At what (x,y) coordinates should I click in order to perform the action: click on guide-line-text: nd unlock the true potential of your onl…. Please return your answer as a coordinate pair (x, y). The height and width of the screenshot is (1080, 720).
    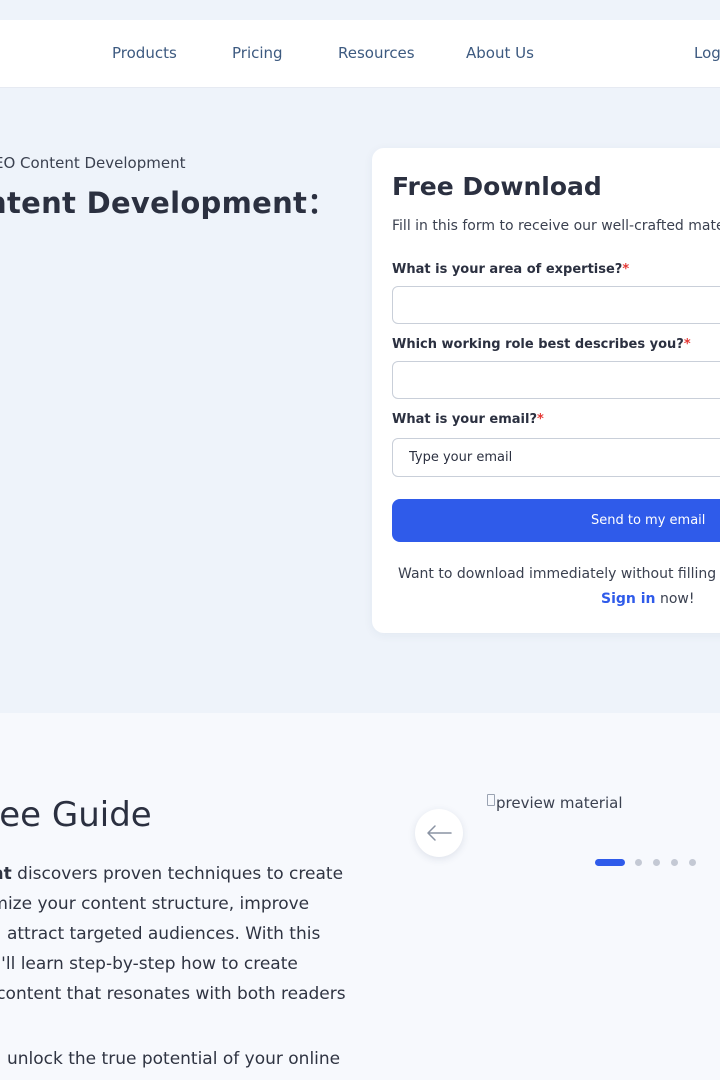
    Looking at the image, I should click on (170, 1059).